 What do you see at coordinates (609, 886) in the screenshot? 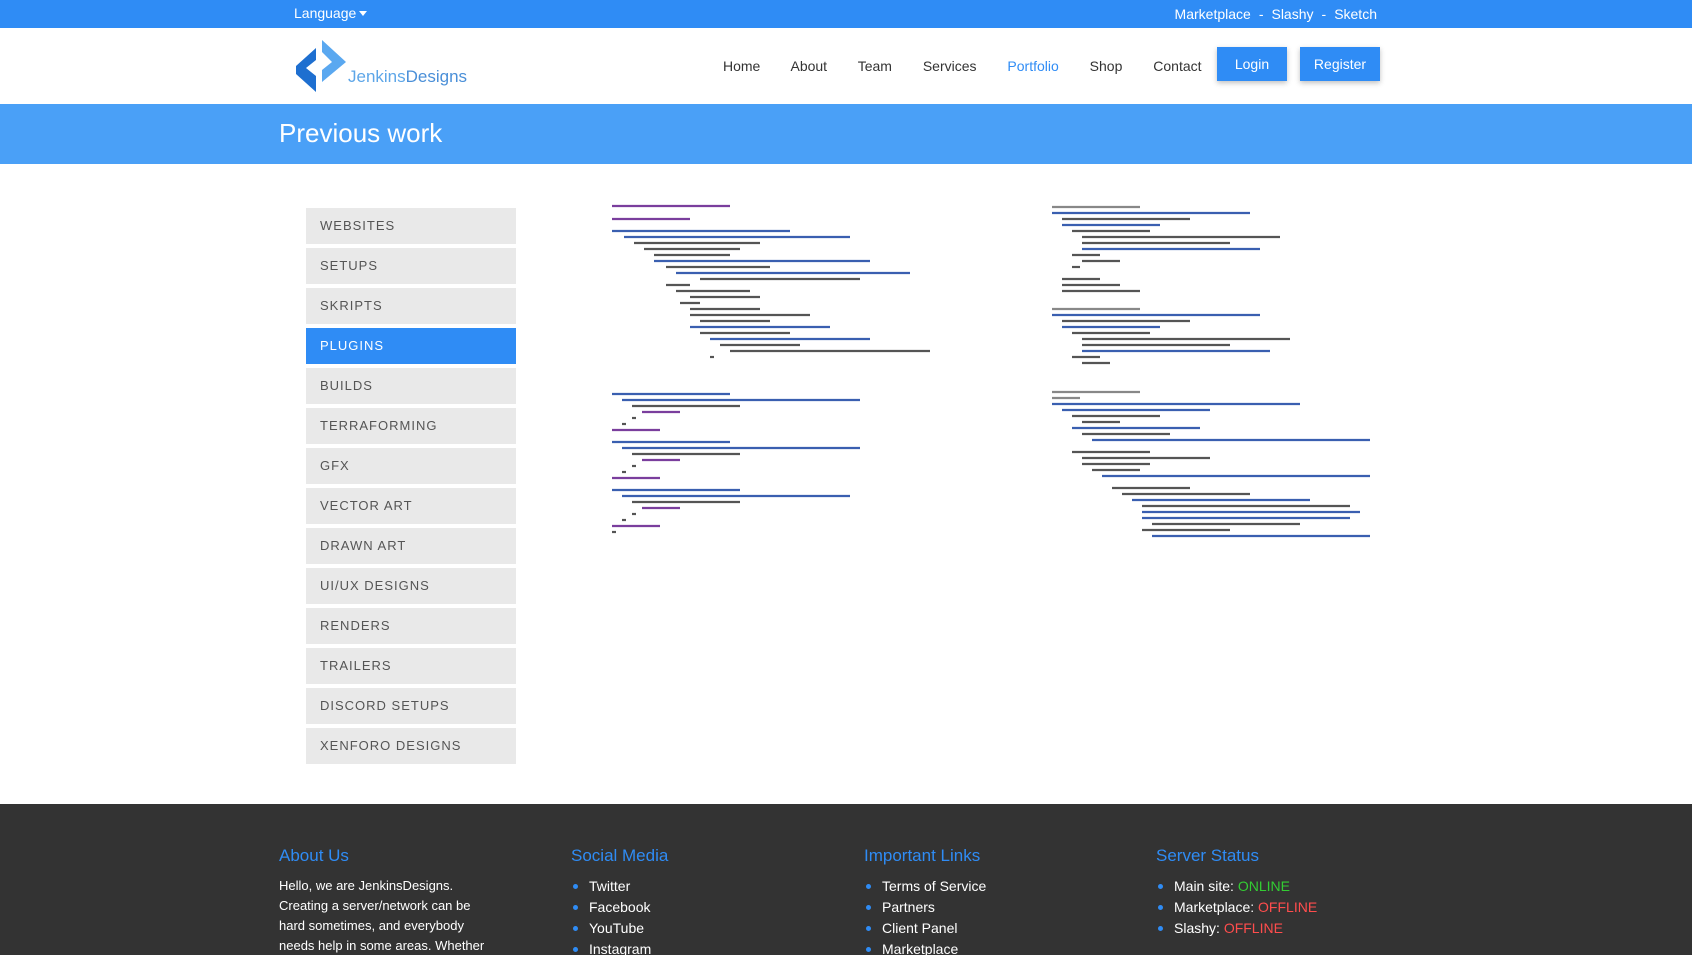
I see `twitter-link: Twitter` at bounding box center [609, 886].